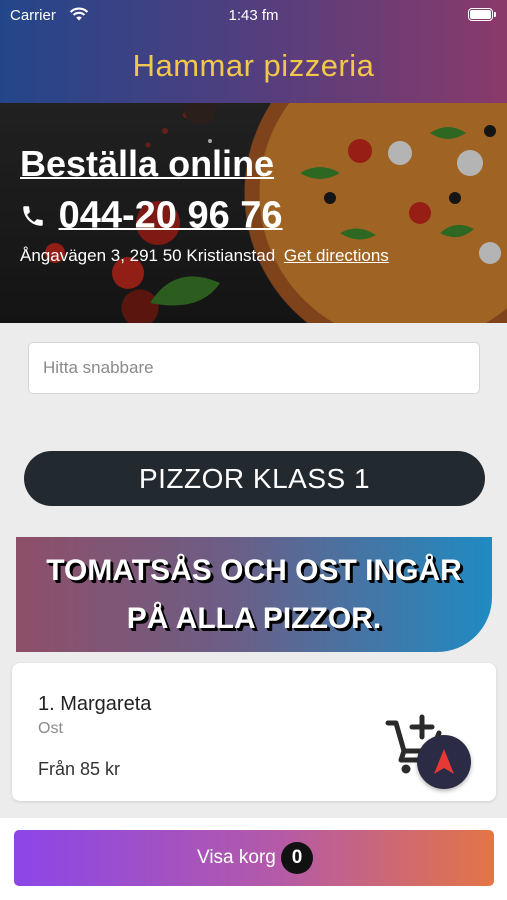  I want to click on banner-text: TOMATSÅS OCH OST INGÅR PÅ ALLA PIZZOR., so click(254, 595).